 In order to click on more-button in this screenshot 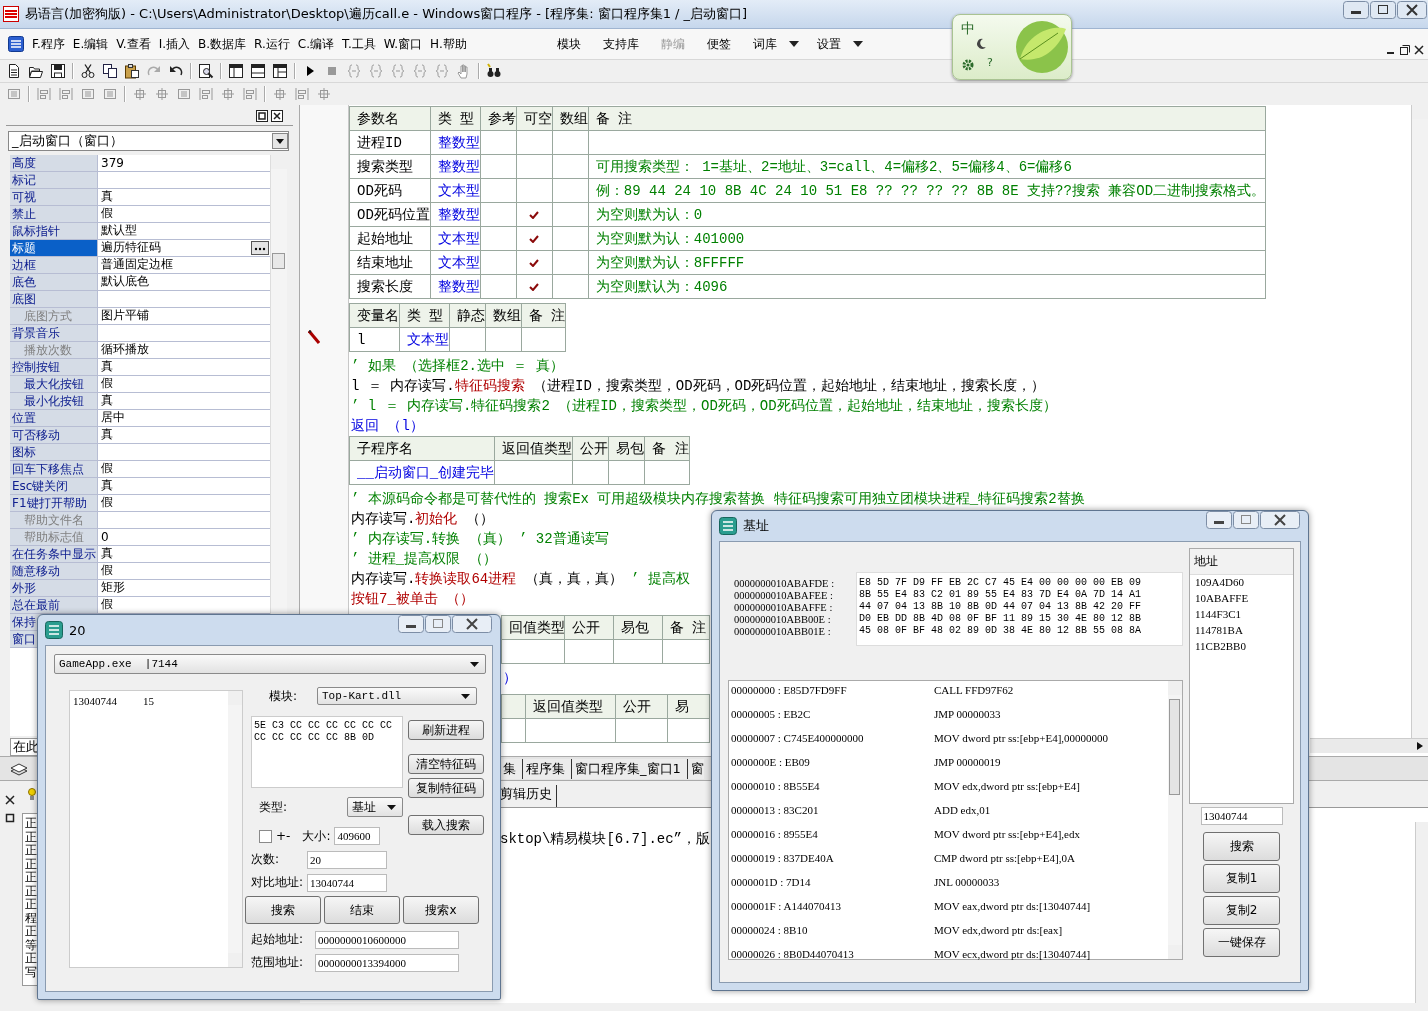, I will do `click(260, 247)`.